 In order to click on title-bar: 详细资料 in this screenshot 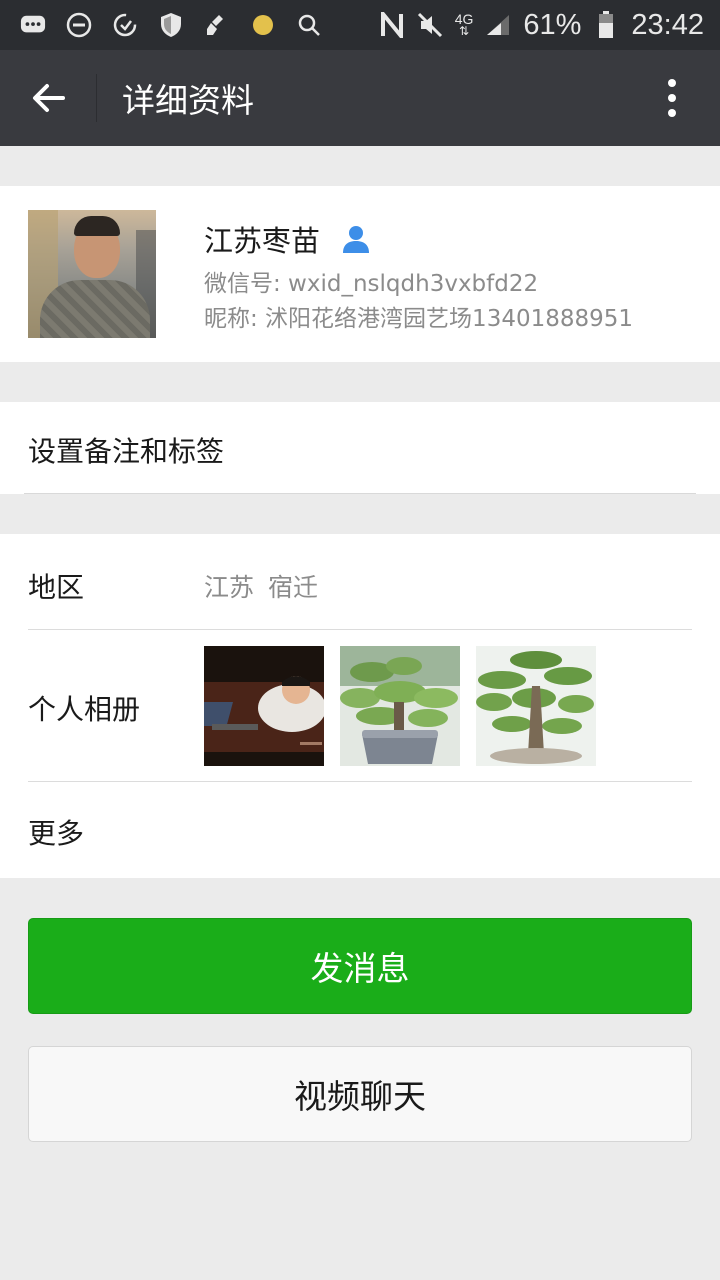, I will do `click(360, 98)`.